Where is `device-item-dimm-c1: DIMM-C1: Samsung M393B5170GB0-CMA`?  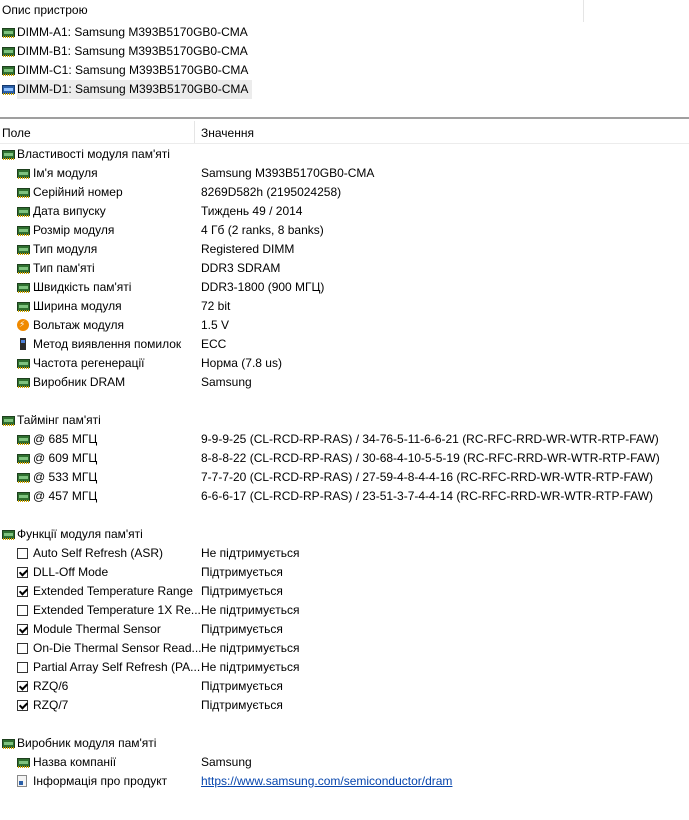 device-item-dimm-c1: DIMM-C1: Samsung M393B5170GB0-CMA is located at coordinates (344, 70).